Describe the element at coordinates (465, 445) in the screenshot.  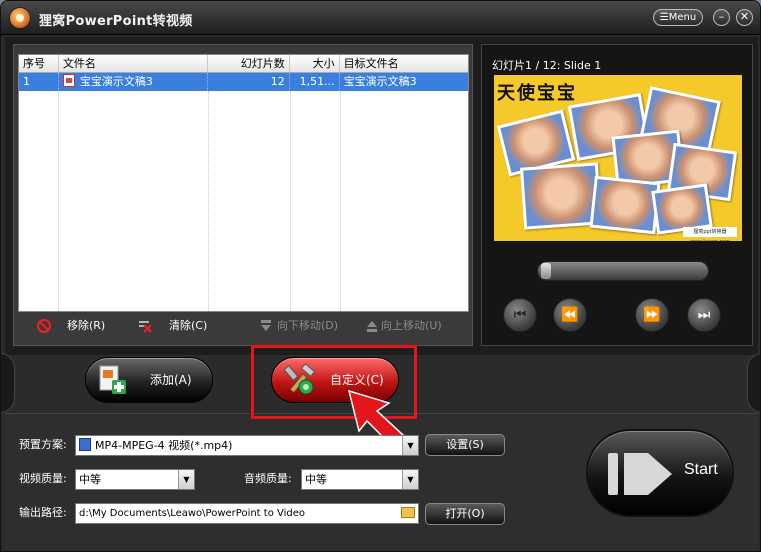
I see `settings-button: 设置(S)` at that location.